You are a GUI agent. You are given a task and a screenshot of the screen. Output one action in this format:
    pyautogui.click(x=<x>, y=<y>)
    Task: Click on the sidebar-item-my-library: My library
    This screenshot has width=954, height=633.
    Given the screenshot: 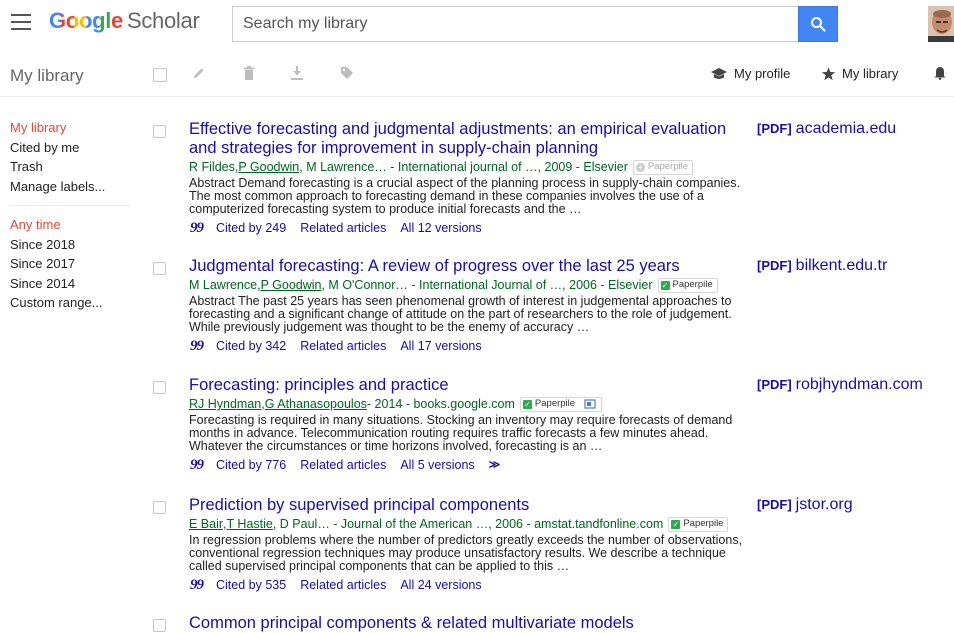 What is the action you would take?
    pyautogui.click(x=70, y=128)
    